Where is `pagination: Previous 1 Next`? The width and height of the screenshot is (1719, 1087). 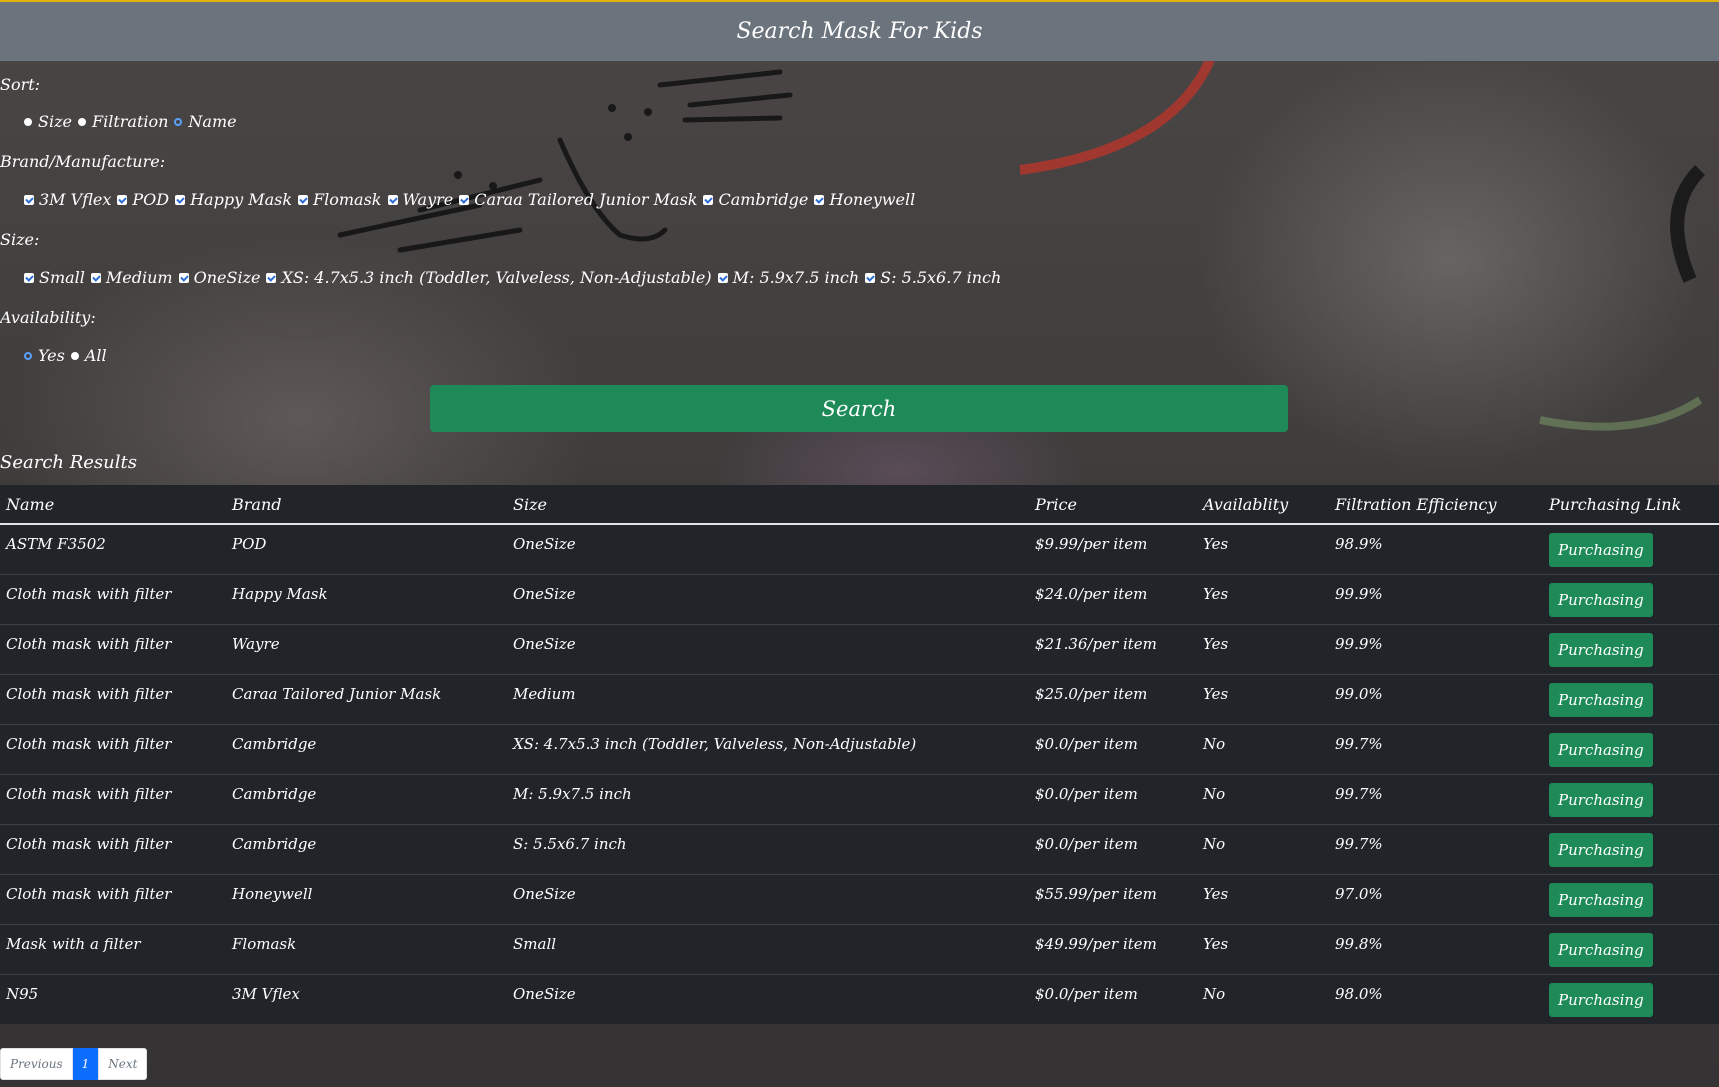 pagination: Previous 1 Next is located at coordinates (74, 1064).